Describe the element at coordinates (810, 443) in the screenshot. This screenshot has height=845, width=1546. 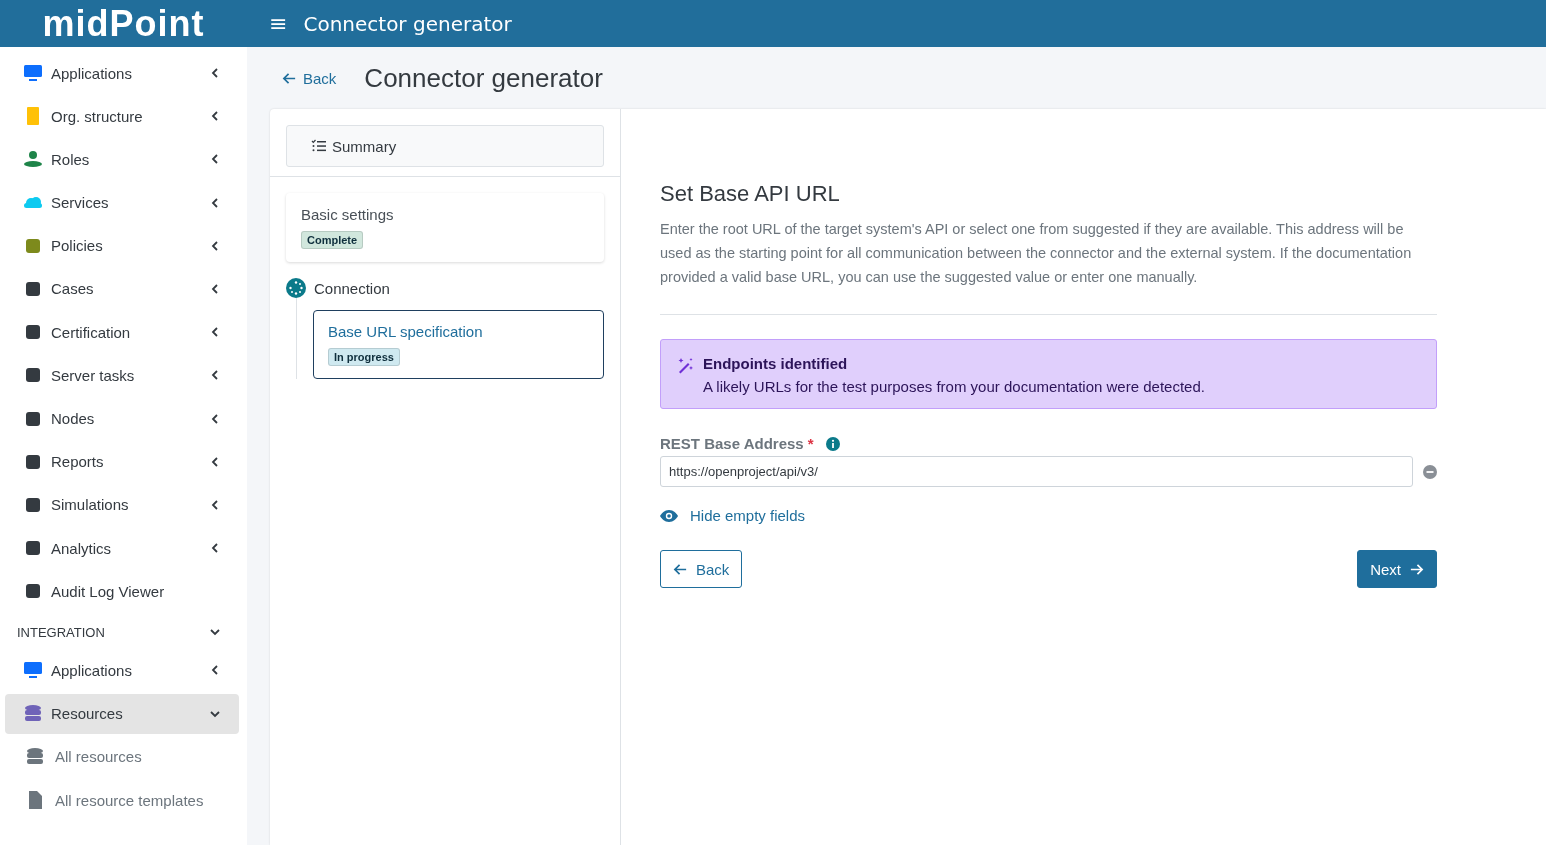
I see `required-mark: *` at that location.